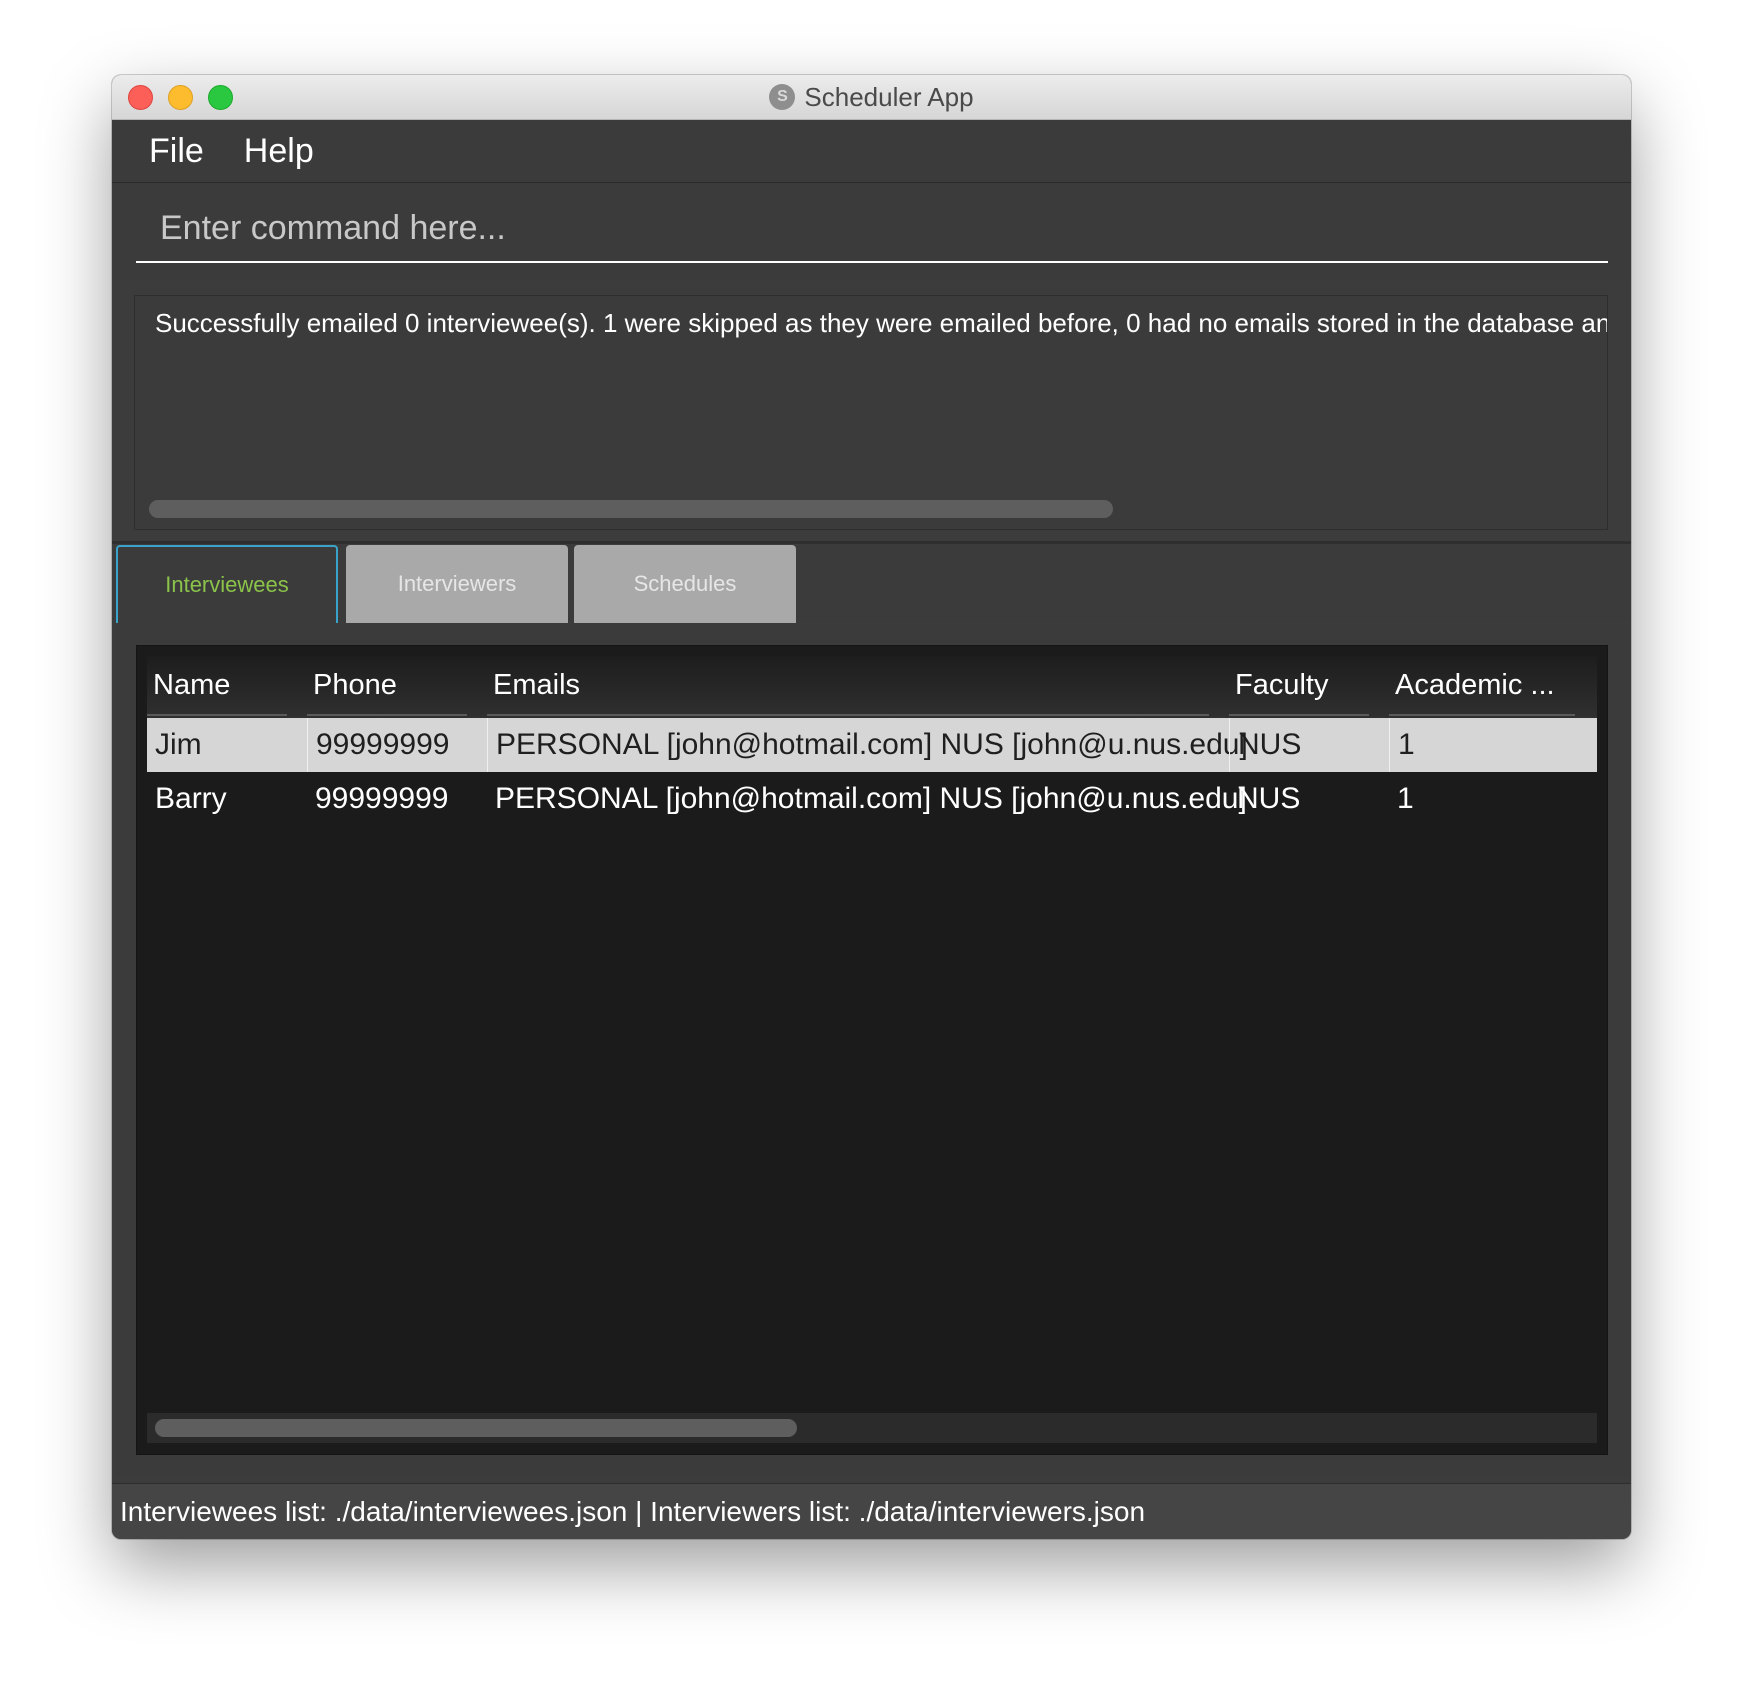 The height and width of the screenshot is (1688, 1744). I want to click on window-title-group: S Scheduler App, so click(871, 97).